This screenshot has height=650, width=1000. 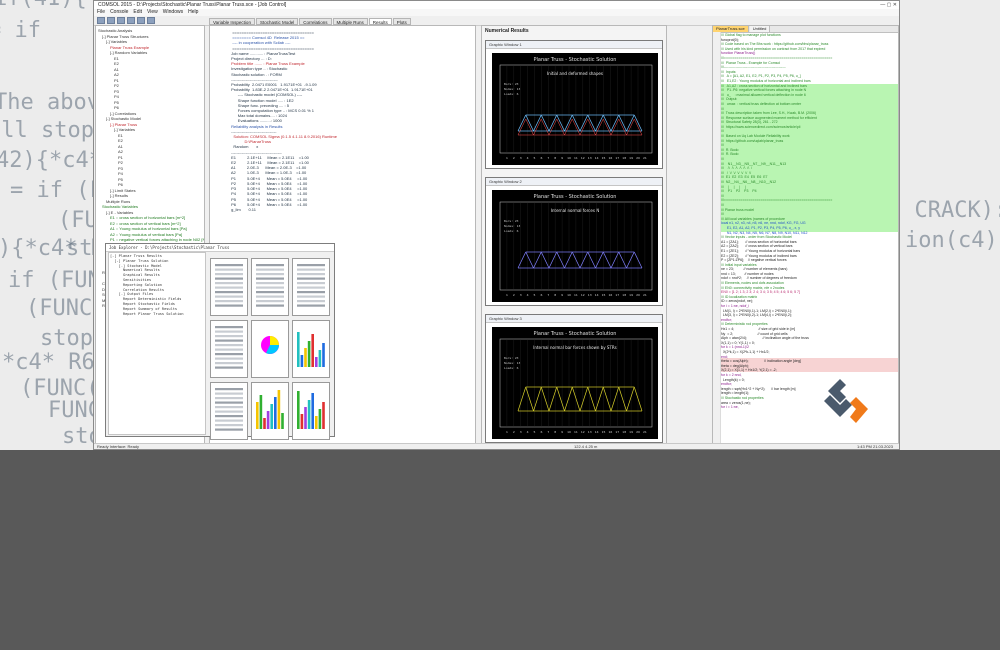 I want to click on axis-tick-label: 2, so click(x=514, y=432).